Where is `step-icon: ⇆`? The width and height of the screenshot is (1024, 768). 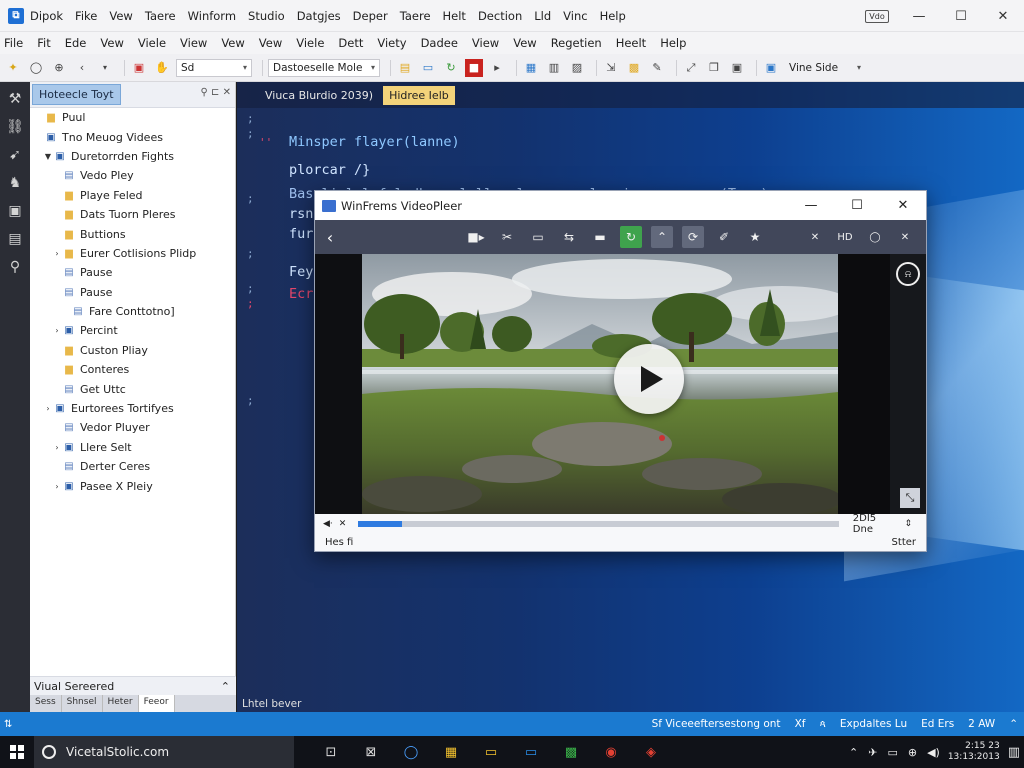
step-icon: ⇆ is located at coordinates (569, 237).